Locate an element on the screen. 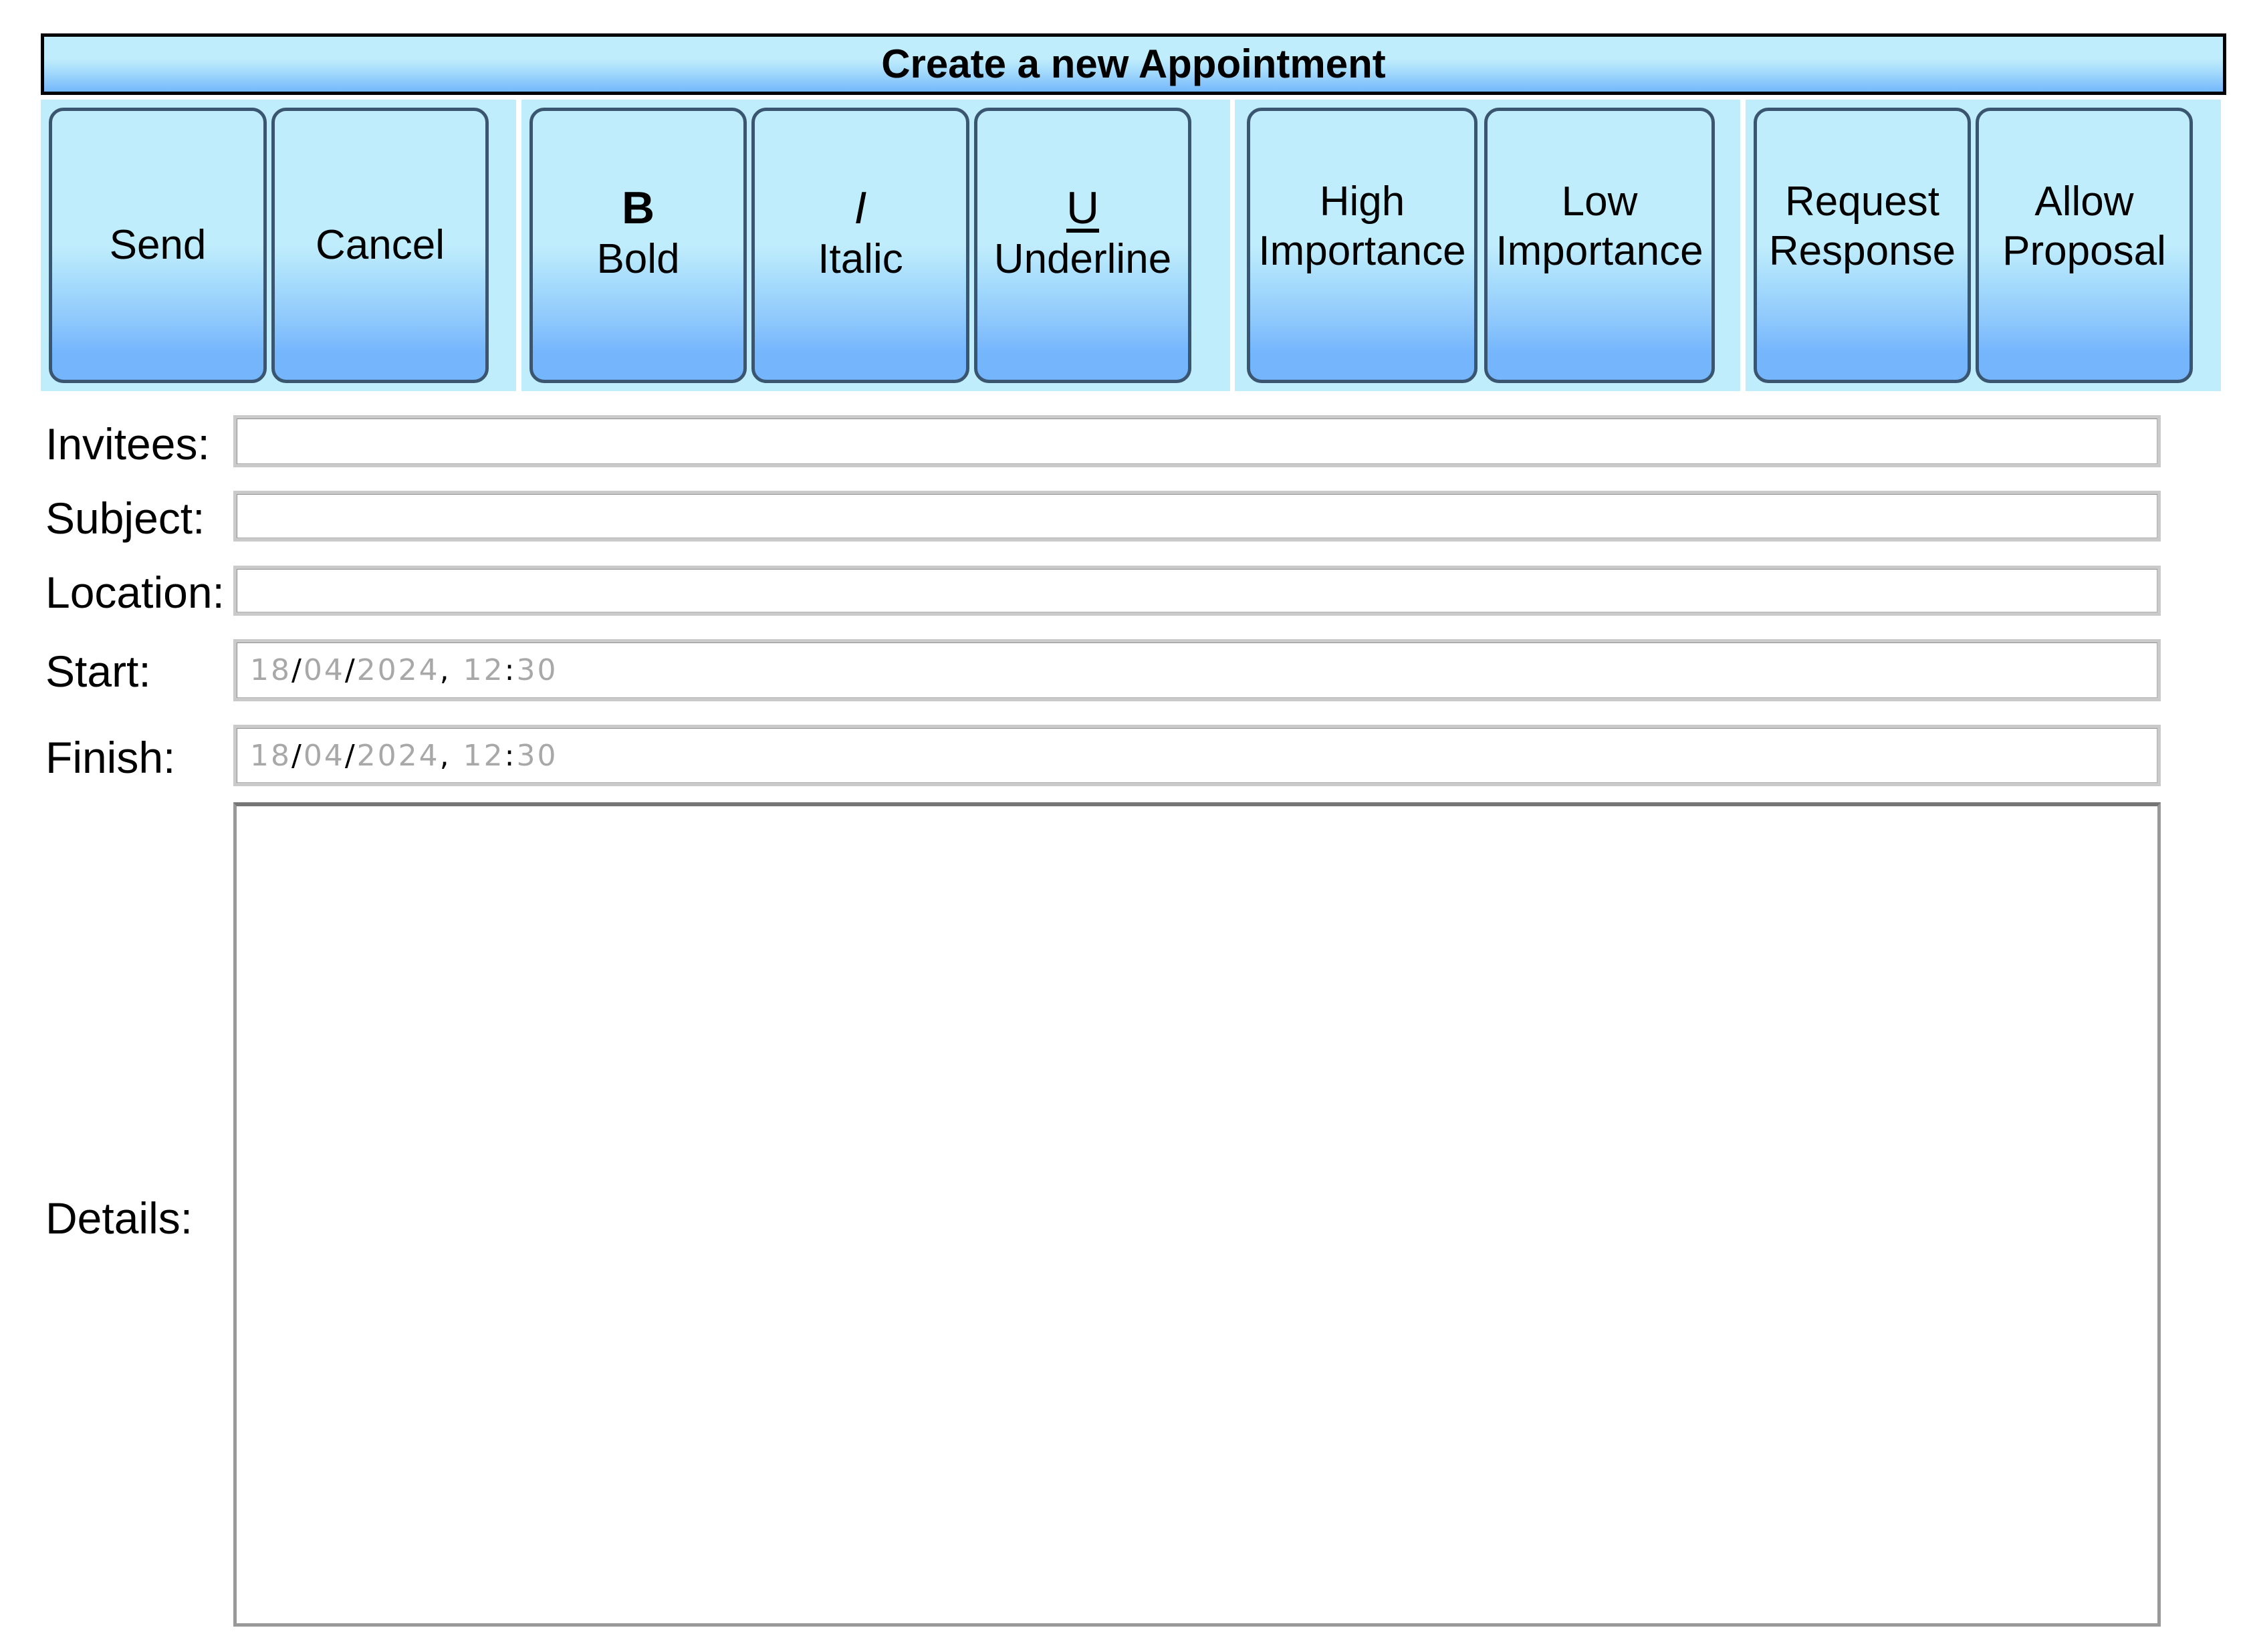 The width and height of the screenshot is (2249, 1652). finish-day: 18 is located at coordinates (270, 756).